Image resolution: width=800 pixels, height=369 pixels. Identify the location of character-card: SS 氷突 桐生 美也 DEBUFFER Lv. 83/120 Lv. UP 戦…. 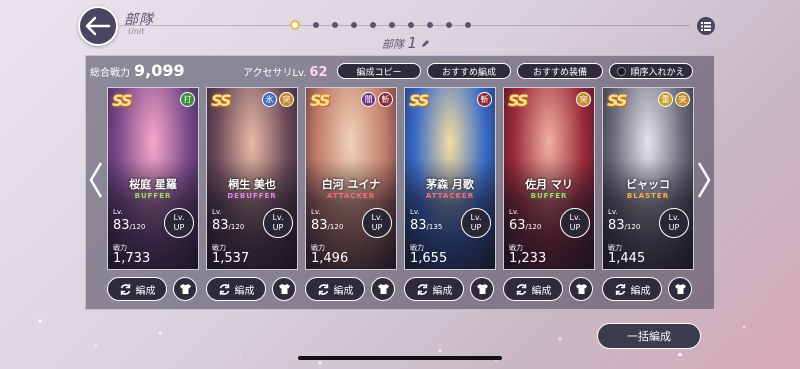
(252, 178).